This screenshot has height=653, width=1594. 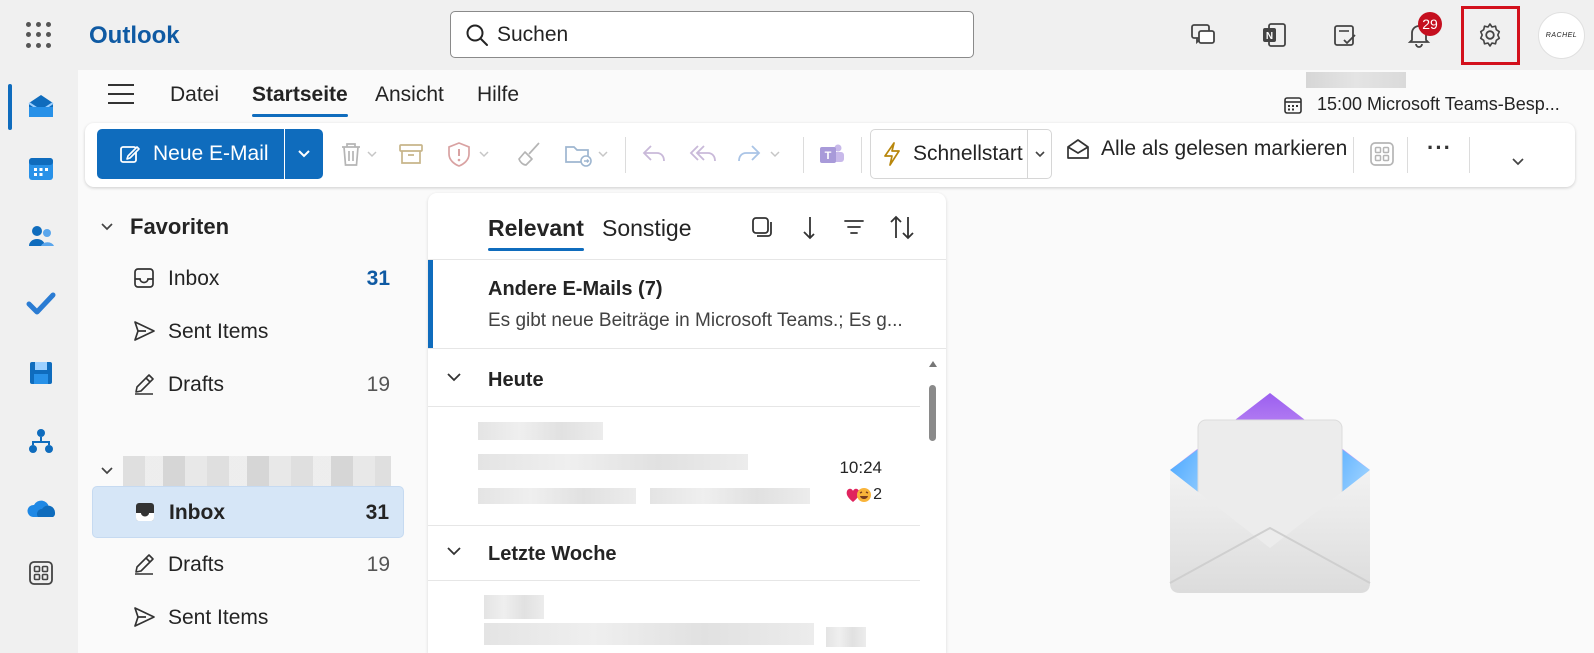 What do you see at coordinates (1561, 35) in the screenshot?
I see `avatar: RACHEL` at bounding box center [1561, 35].